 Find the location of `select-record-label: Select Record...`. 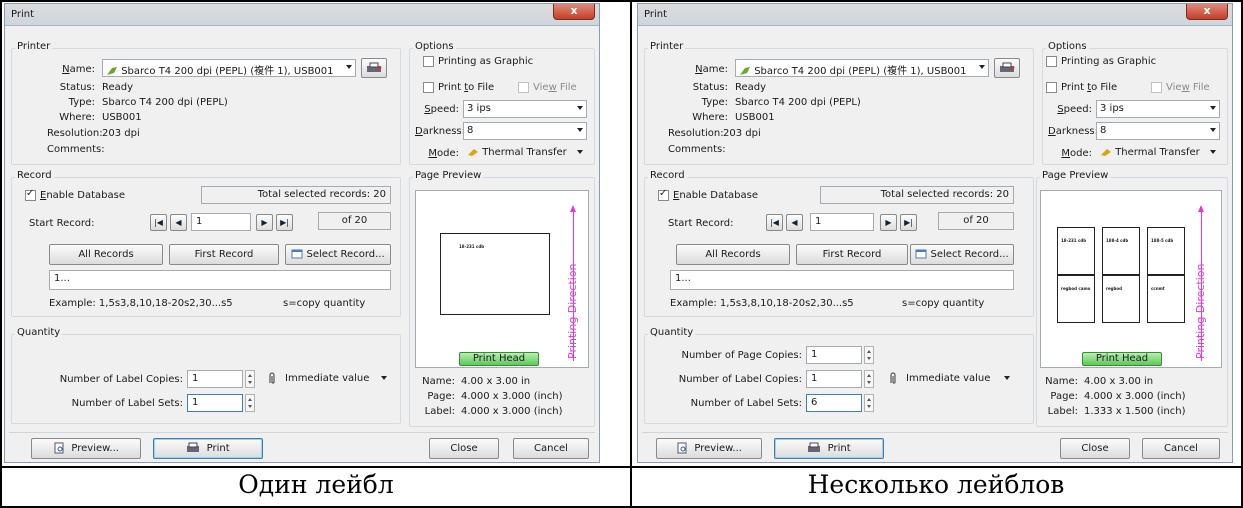

select-record-label: Select Record... is located at coordinates (969, 254).